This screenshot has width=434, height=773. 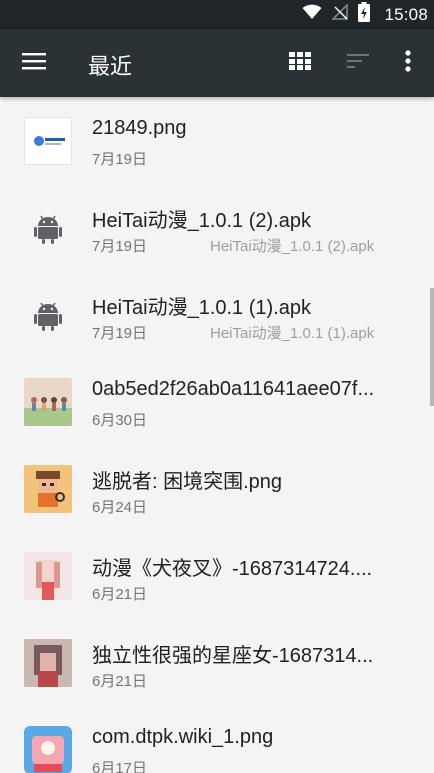 What do you see at coordinates (48, 141) in the screenshot?
I see `png-thumbnail-logo` at bounding box center [48, 141].